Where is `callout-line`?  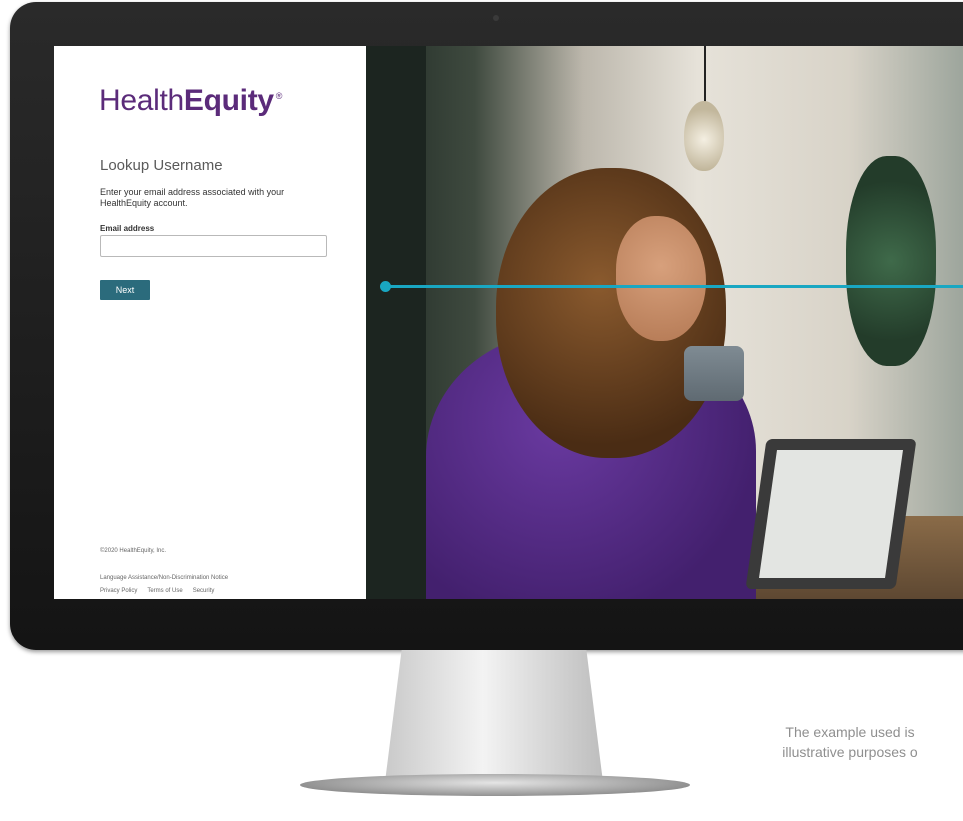 callout-line is located at coordinates (674, 286).